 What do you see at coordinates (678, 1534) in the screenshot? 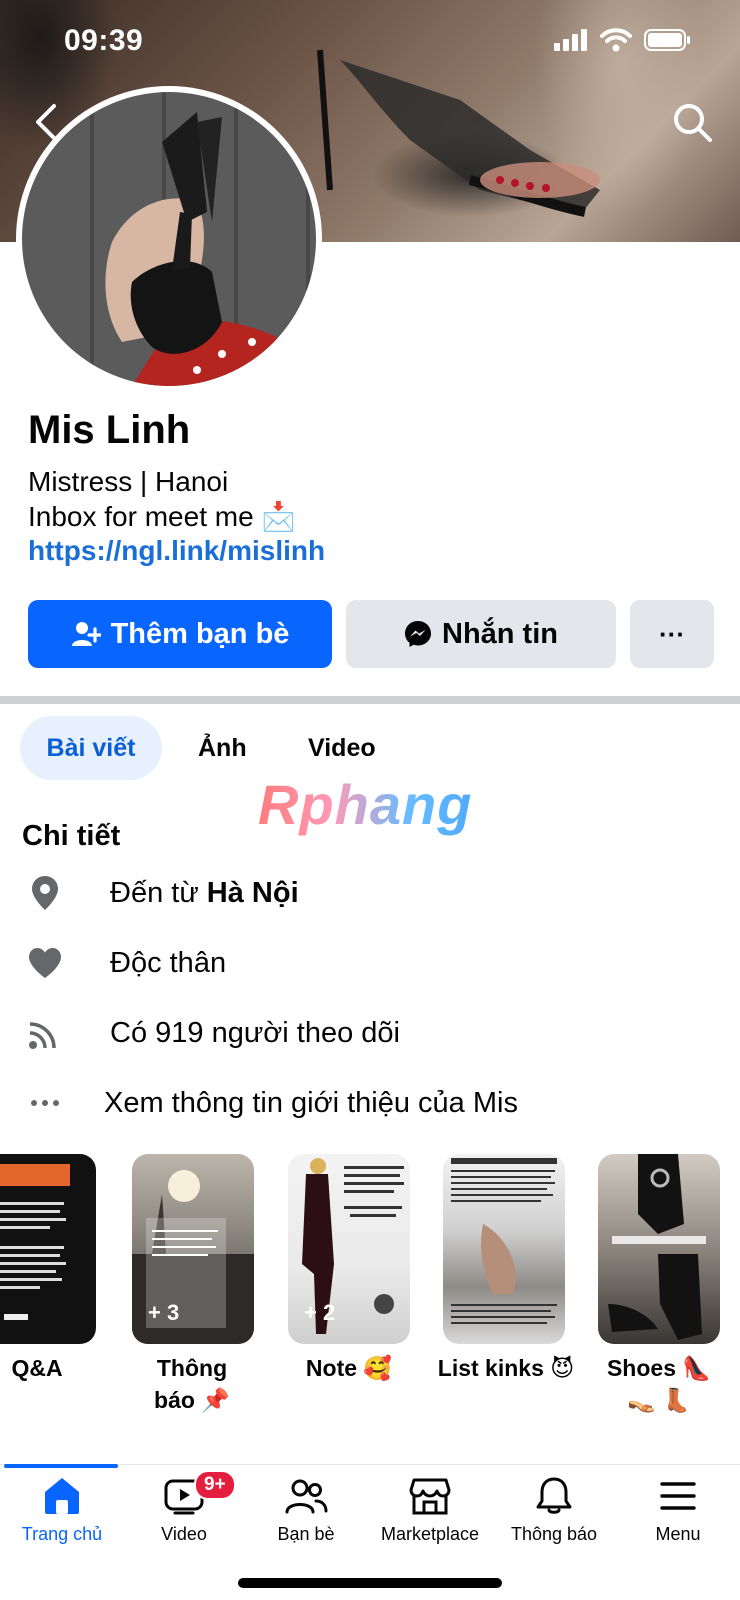
I see `nav-menu-label: Menu` at bounding box center [678, 1534].